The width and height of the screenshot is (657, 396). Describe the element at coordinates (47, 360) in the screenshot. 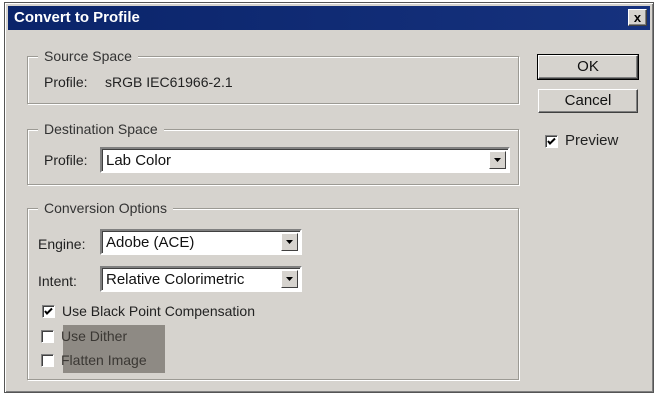

I see `flatten-image-checkbox` at that location.